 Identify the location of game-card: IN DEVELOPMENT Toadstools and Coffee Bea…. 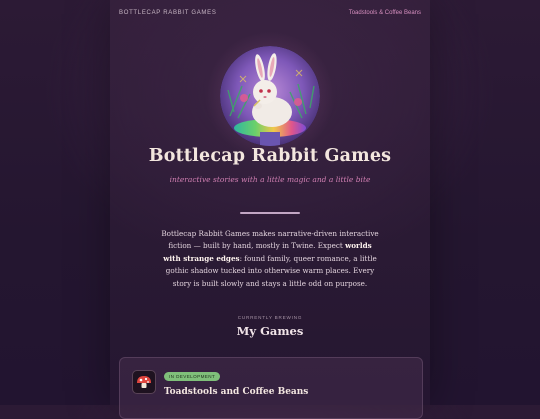
(271, 388).